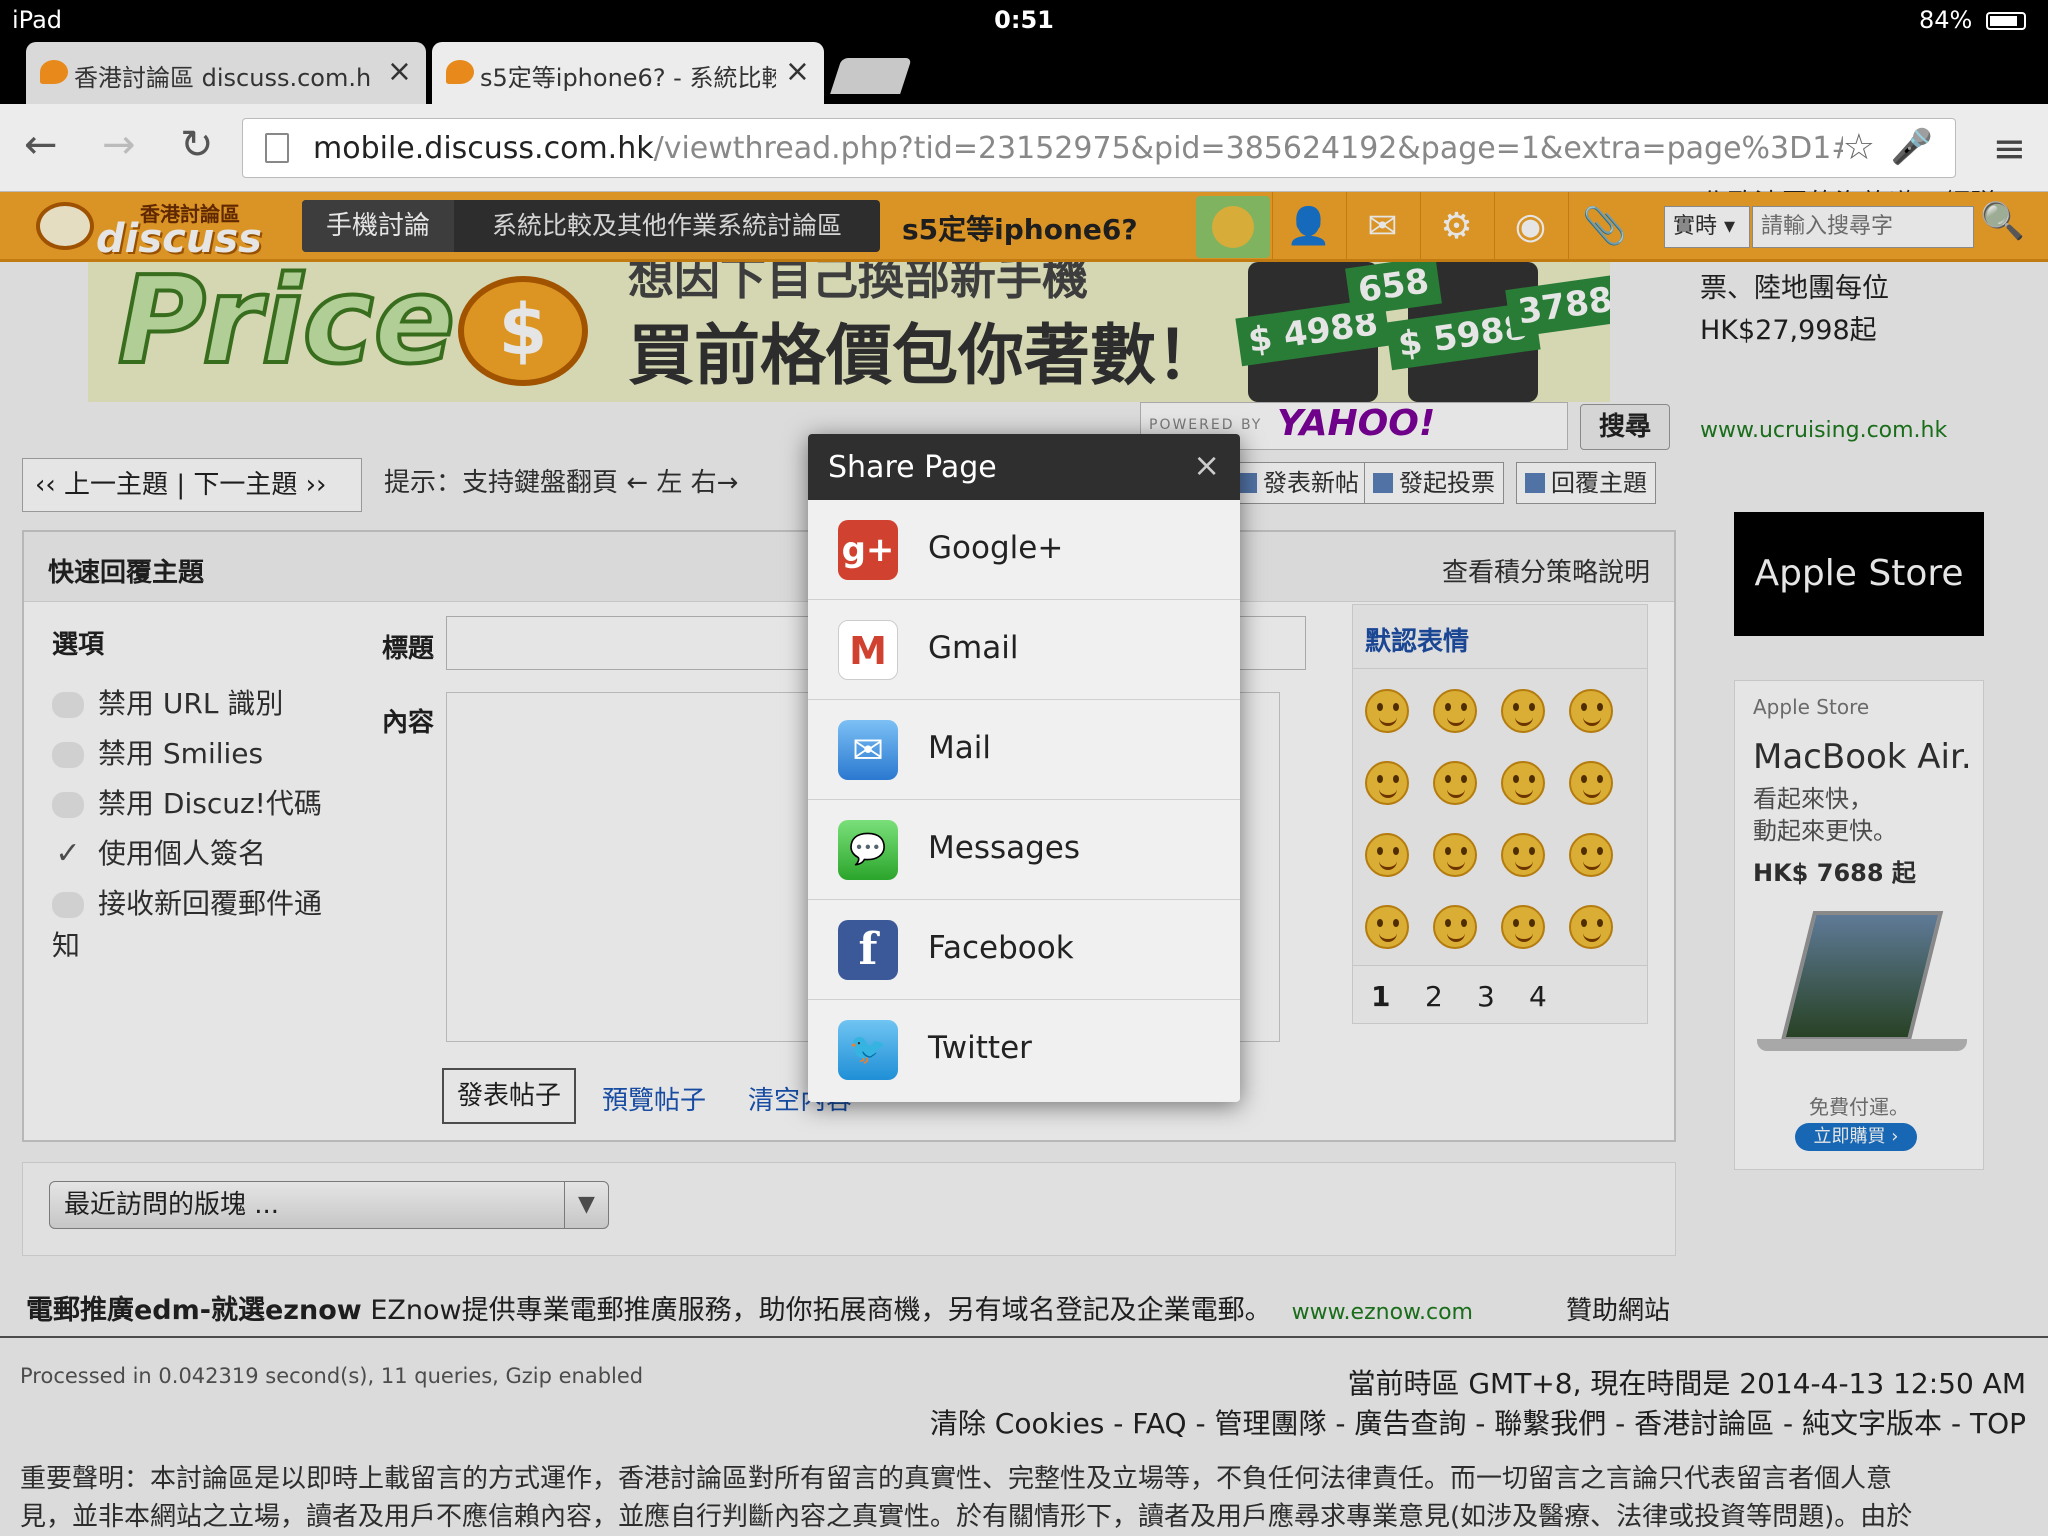  I want to click on voice-search-icon: 🎤, so click(1912, 147).